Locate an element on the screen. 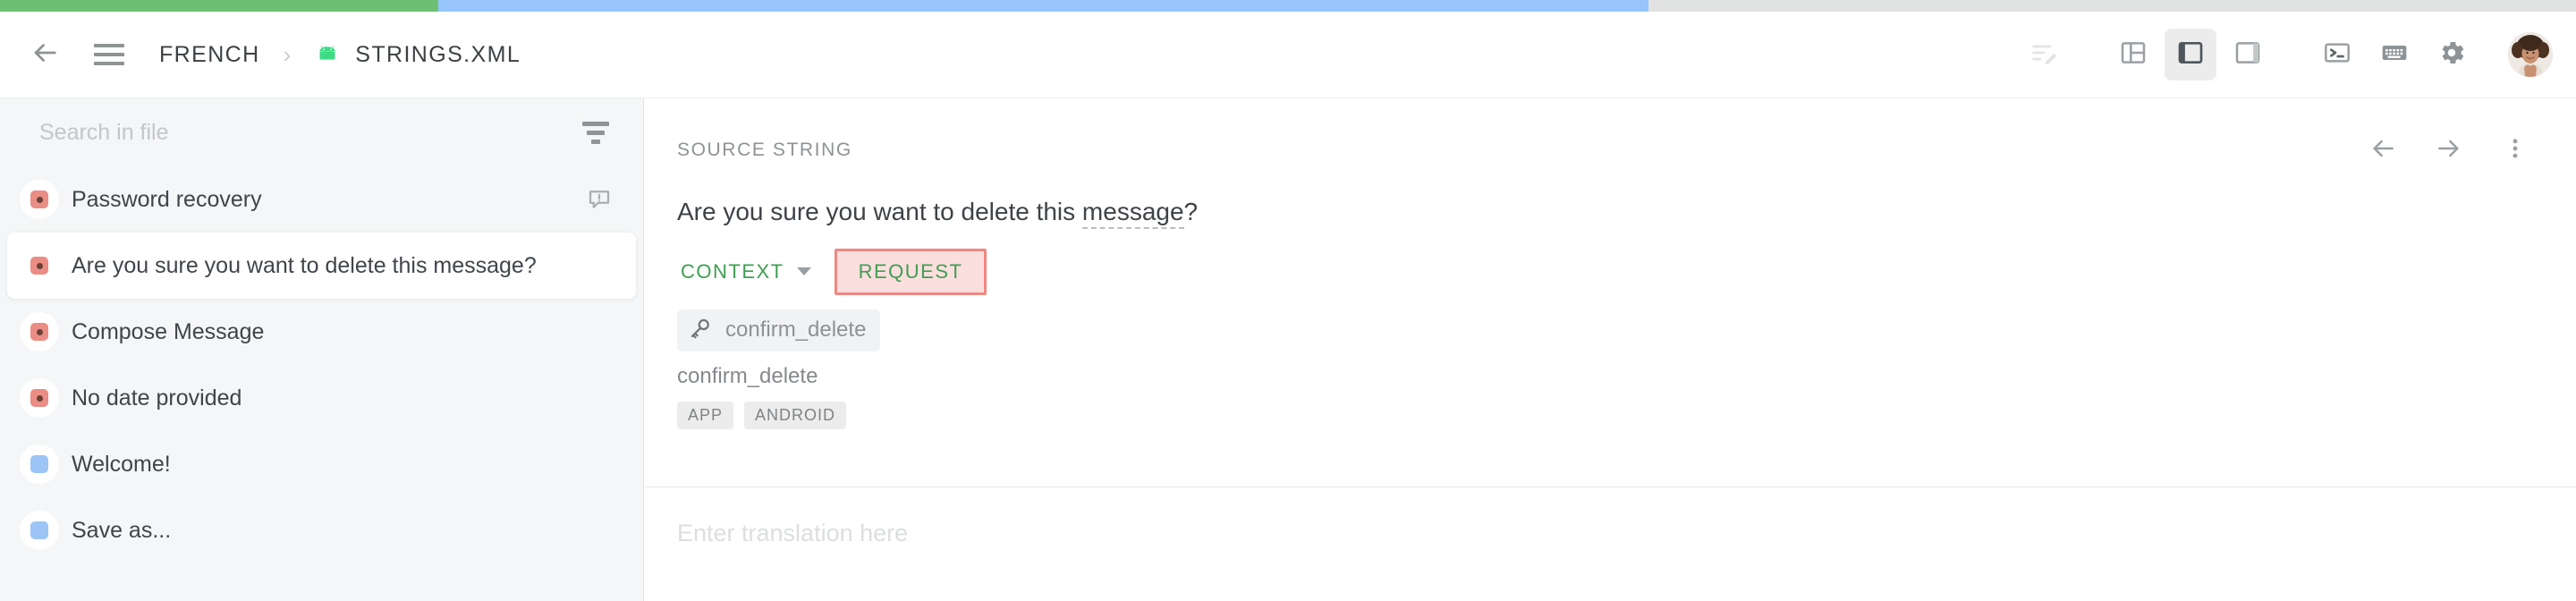 Image resolution: width=2576 pixels, height=601 pixels. tab-context-label: CONTEXT is located at coordinates (732, 271).